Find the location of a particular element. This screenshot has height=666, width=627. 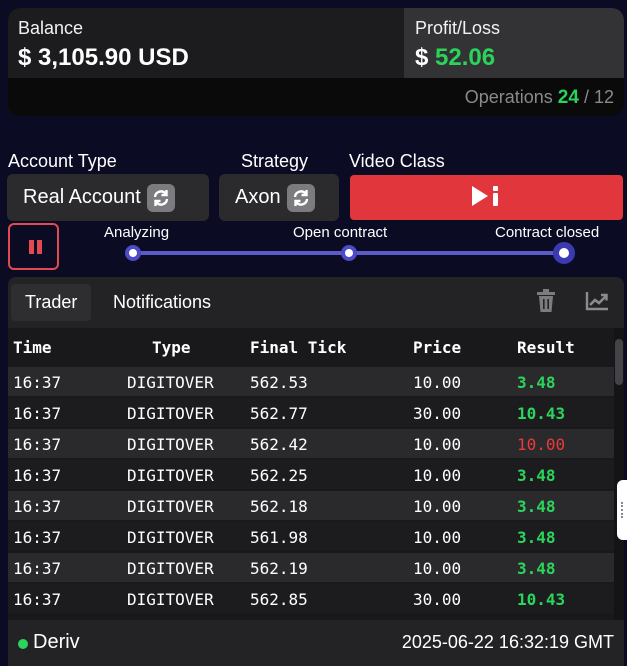

grip-icon is located at coordinates (622, 510).